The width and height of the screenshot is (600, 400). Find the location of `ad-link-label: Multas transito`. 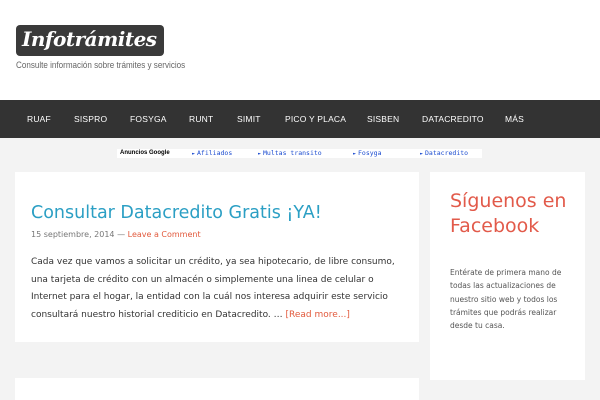

ad-link-label: Multas transito is located at coordinates (292, 153).